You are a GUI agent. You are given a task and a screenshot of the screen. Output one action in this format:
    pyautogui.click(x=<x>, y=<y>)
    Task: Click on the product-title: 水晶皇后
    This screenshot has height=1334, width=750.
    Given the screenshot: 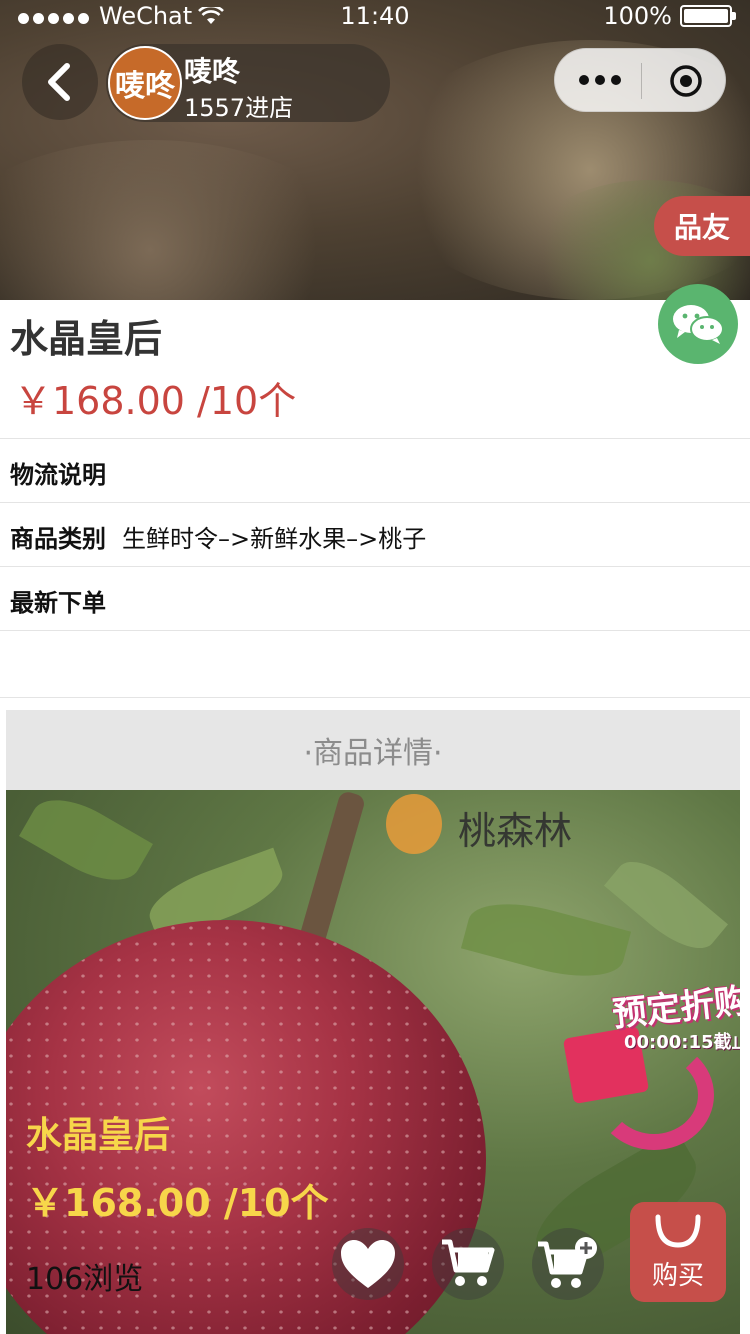 What is the action you would take?
    pyautogui.click(x=86, y=339)
    